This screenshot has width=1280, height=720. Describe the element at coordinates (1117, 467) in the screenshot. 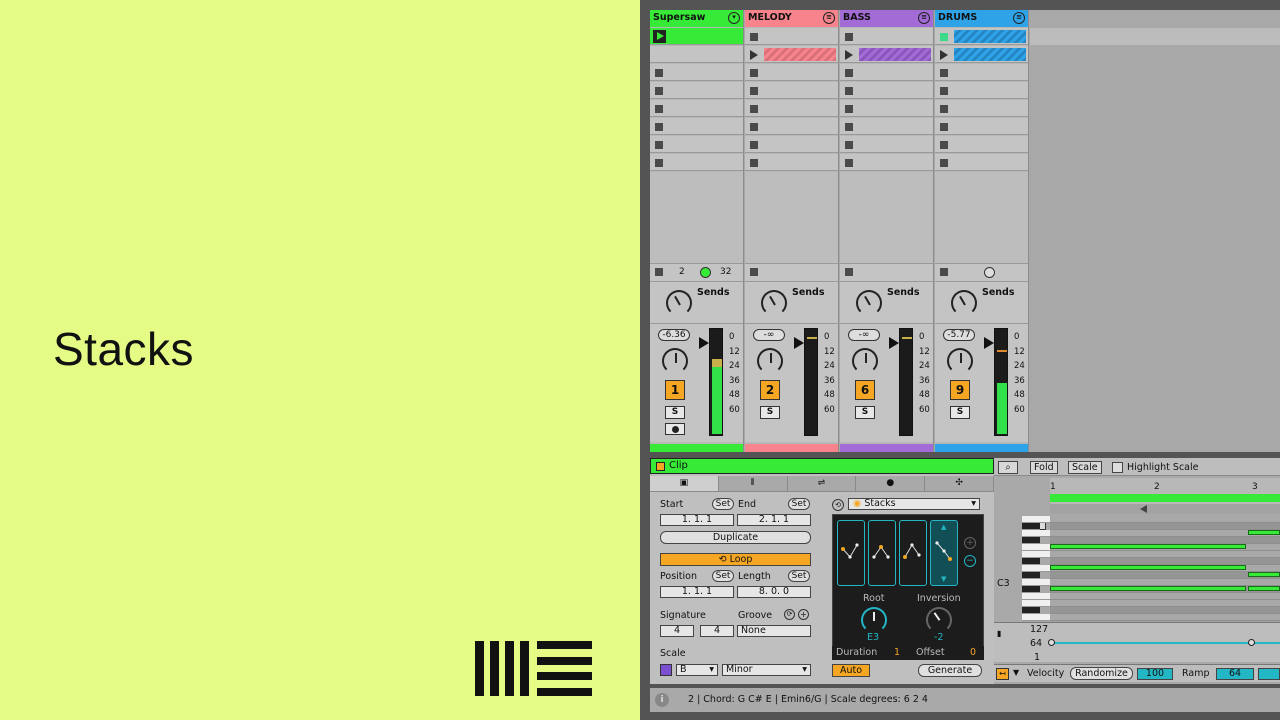

I see `highlight-scale-checkbox` at that location.